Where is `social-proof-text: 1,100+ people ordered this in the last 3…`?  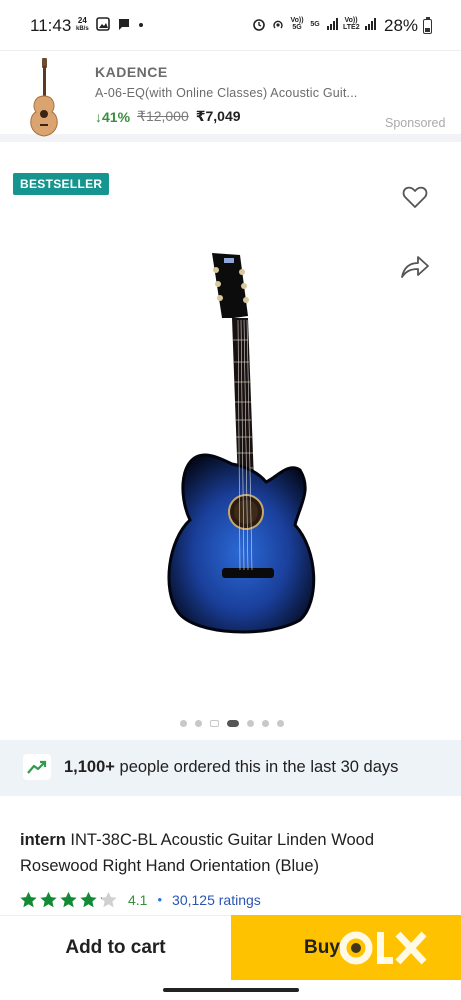 social-proof-text: 1,100+ people ordered this in the last 3… is located at coordinates (231, 767).